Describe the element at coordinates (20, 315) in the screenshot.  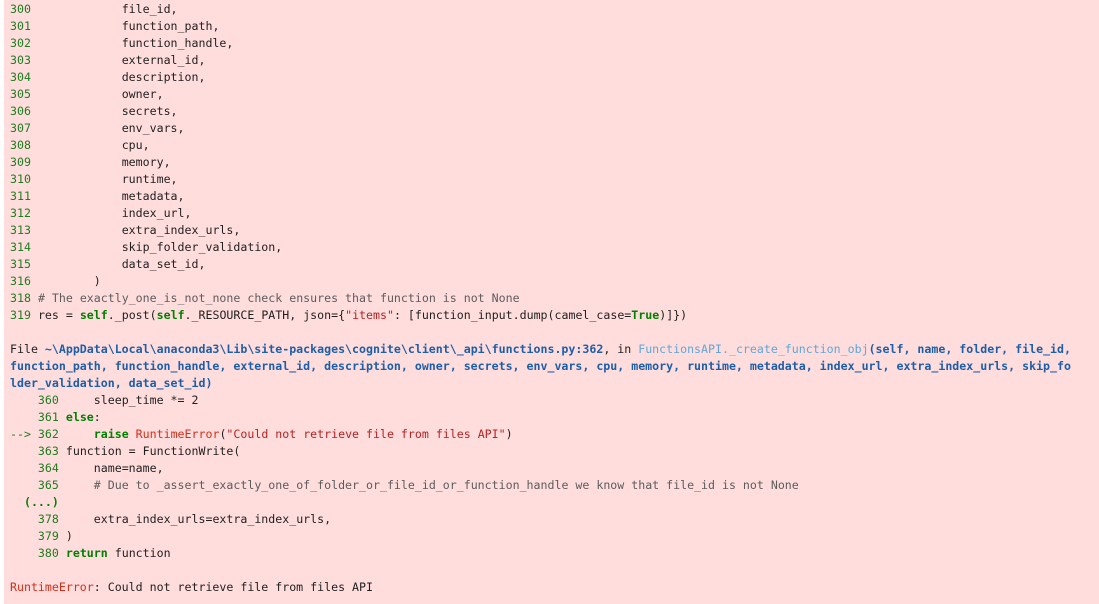
I see `line-number: 319` at that location.